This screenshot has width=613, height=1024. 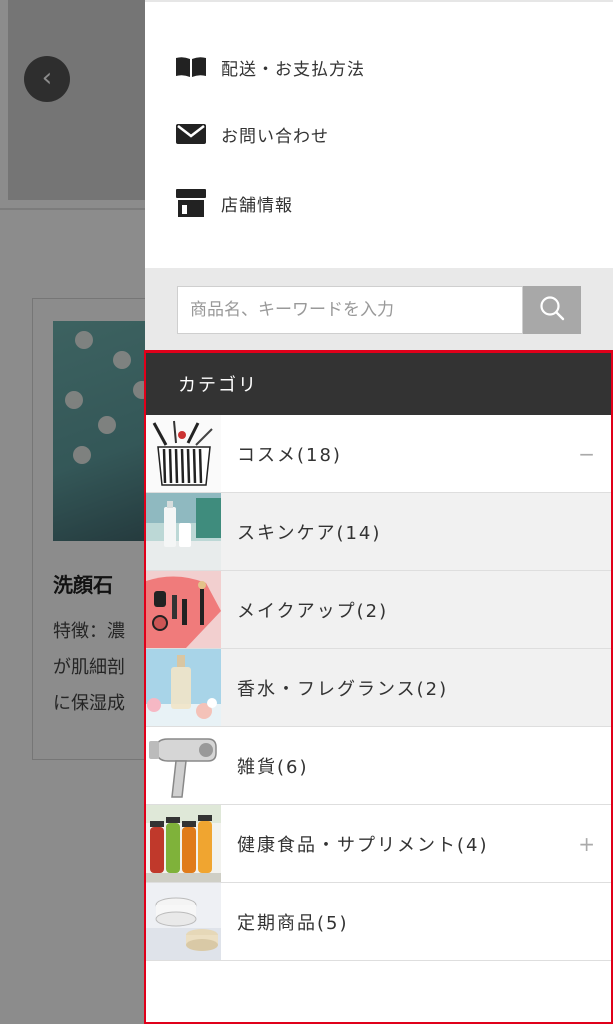 What do you see at coordinates (586, 844) in the screenshot?
I see `expand-icon: +` at bounding box center [586, 844].